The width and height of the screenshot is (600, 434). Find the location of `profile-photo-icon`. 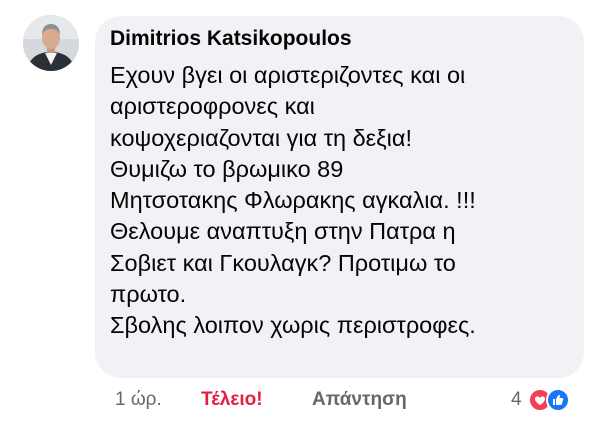

profile-photo-icon is located at coordinates (51, 43).